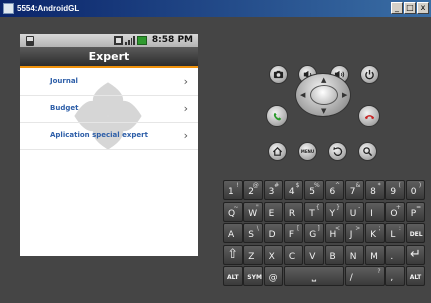  Describe the element at coordinates (257, 207) in the screenshot. I see `key-alt-label: "` at that location.